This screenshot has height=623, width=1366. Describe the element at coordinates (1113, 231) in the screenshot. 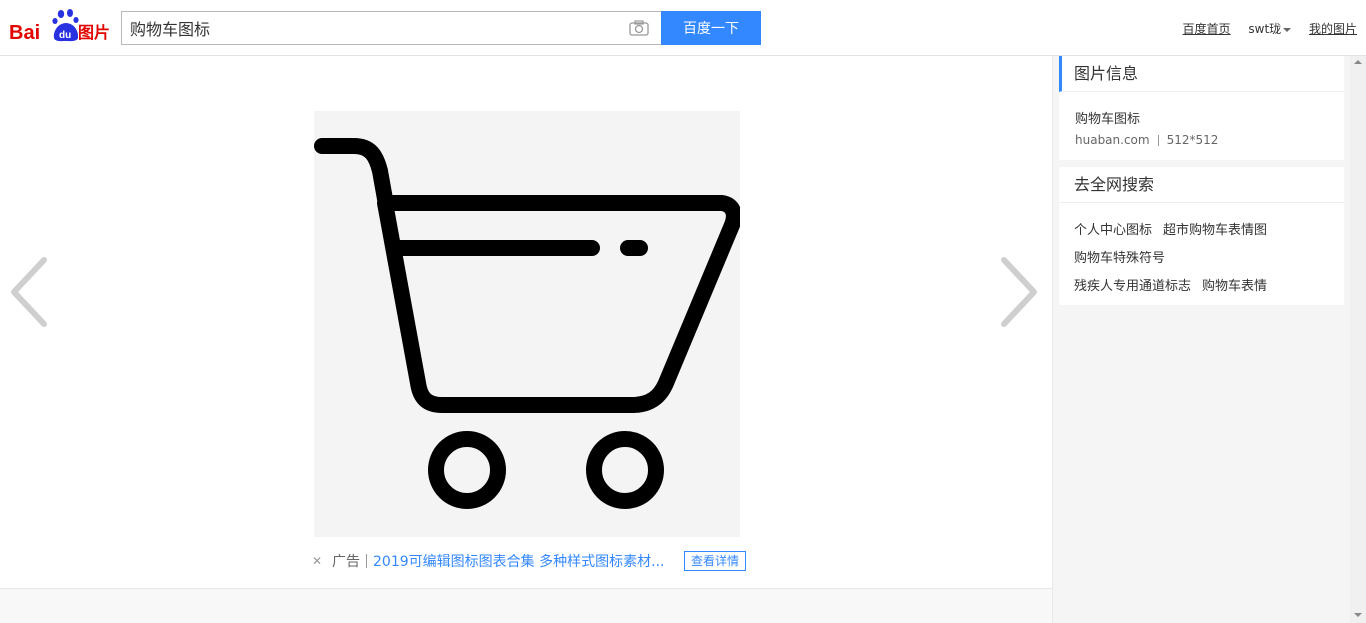

I see `tag-link: 个人中心图标` at that location.